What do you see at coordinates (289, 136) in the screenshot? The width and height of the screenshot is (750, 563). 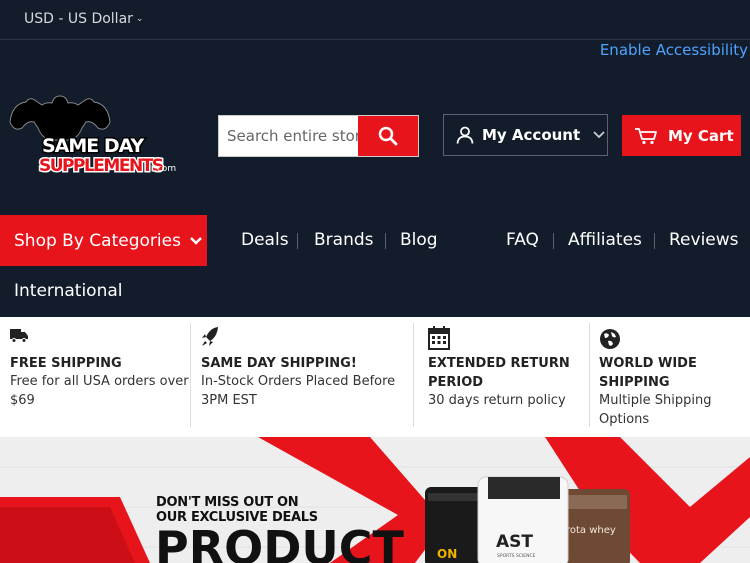 I see `search-input` at bounding box center [289, 136].